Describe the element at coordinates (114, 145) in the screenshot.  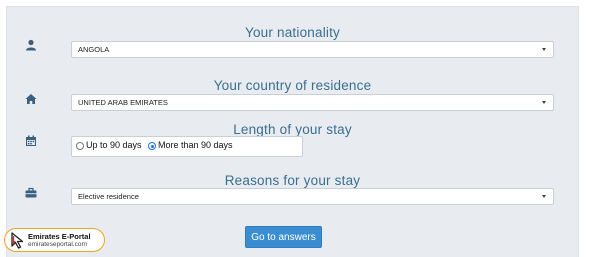
I see `stay-option-1-label: Up to 90 days` at that location.